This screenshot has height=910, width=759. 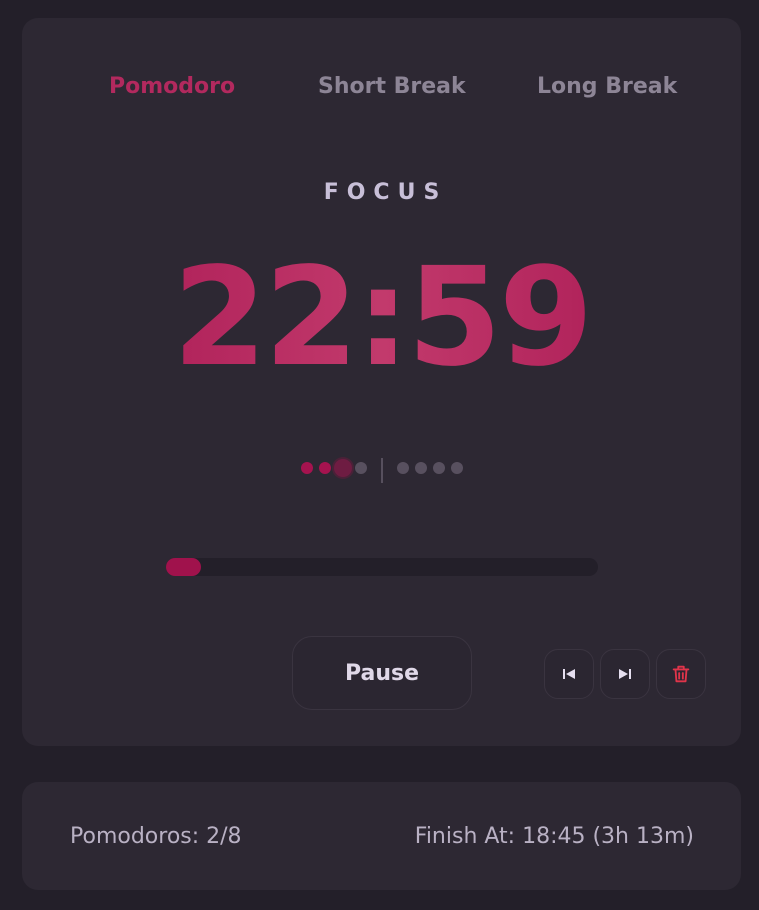 What do you see at coordinates (554, 836) in the screenshot?
I see `finish-time: Finish At: 18:45 (3h 13m)` at bounding box center [554, 836].